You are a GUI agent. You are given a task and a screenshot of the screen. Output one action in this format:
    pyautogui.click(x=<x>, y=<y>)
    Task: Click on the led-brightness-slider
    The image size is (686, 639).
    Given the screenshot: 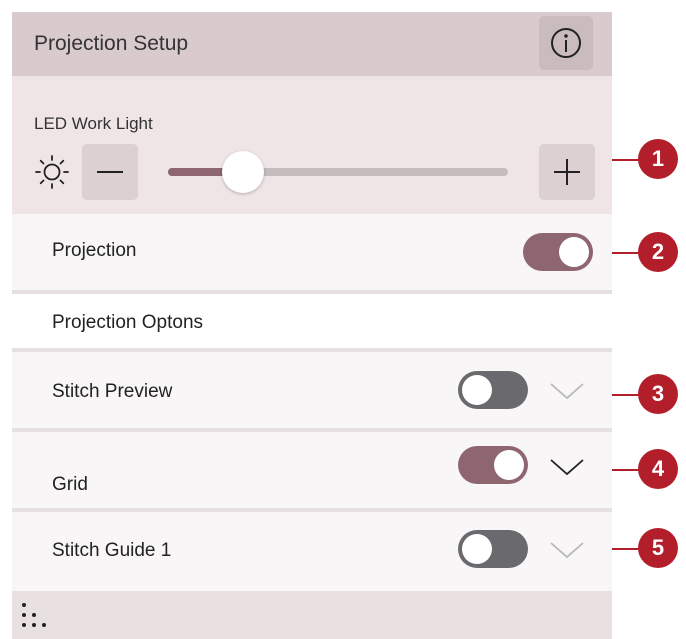 What is the action you would take?
    pyautogui.click(x=338, y=172)
    